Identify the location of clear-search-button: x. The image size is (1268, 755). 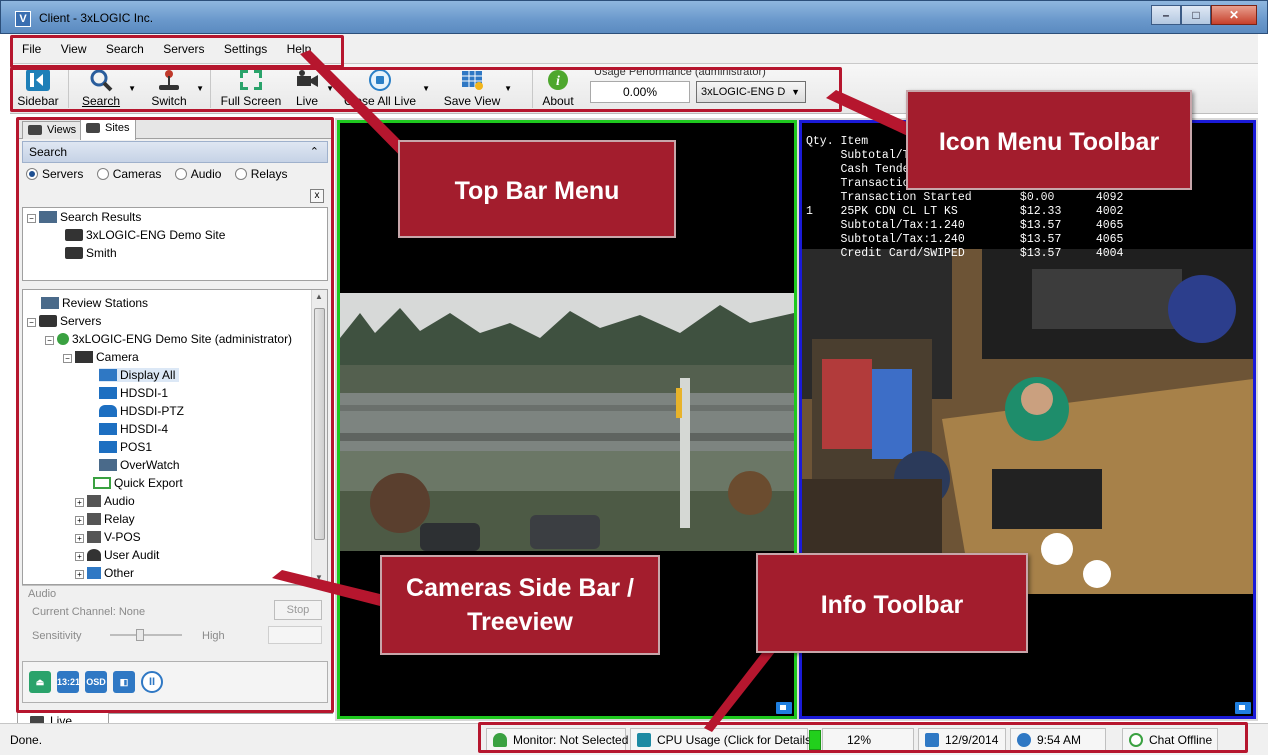
(317, 196).